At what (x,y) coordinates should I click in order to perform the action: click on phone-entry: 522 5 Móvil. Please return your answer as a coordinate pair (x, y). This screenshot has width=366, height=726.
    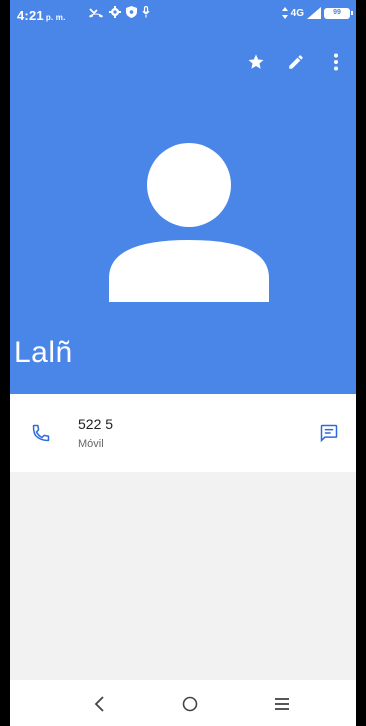
    Looking at the image, I should click on (183, 433).